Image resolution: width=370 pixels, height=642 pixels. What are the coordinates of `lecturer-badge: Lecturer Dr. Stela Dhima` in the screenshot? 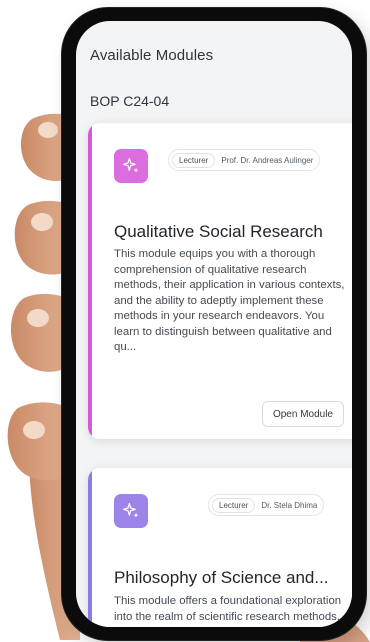 It's located at (266, 505).